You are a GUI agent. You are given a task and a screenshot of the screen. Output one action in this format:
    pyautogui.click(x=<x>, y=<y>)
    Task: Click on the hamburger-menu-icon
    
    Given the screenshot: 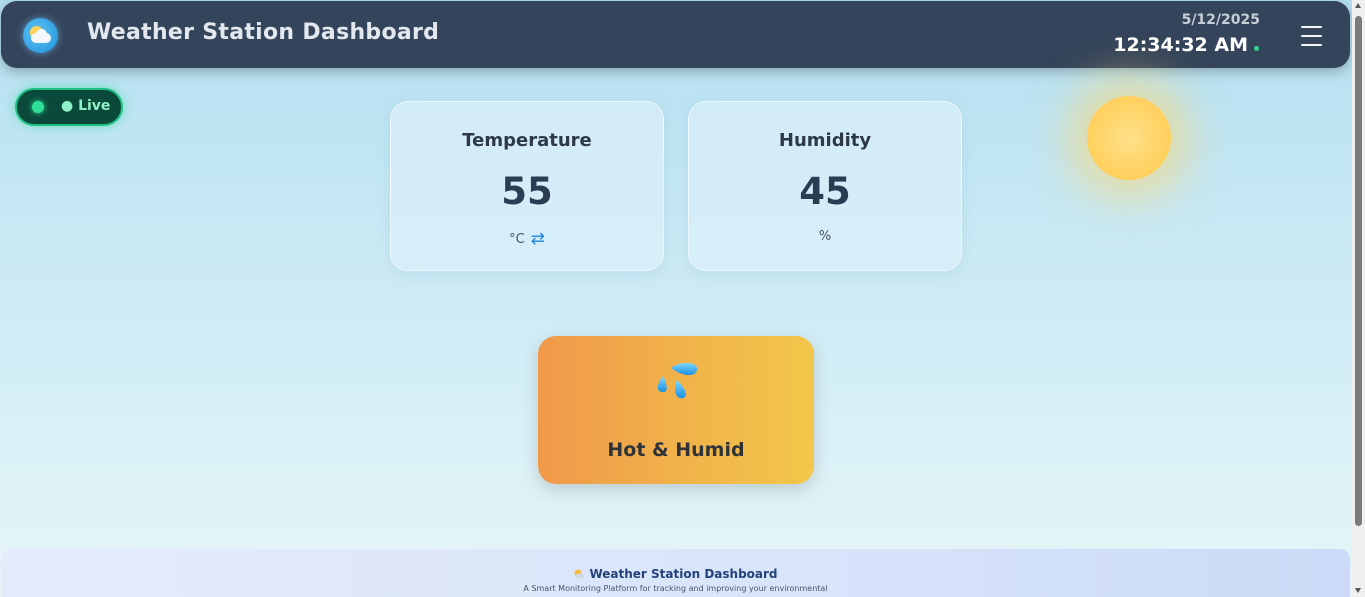 What is the action you would take?
    pyautogui.click(x=1311, y=36)
    